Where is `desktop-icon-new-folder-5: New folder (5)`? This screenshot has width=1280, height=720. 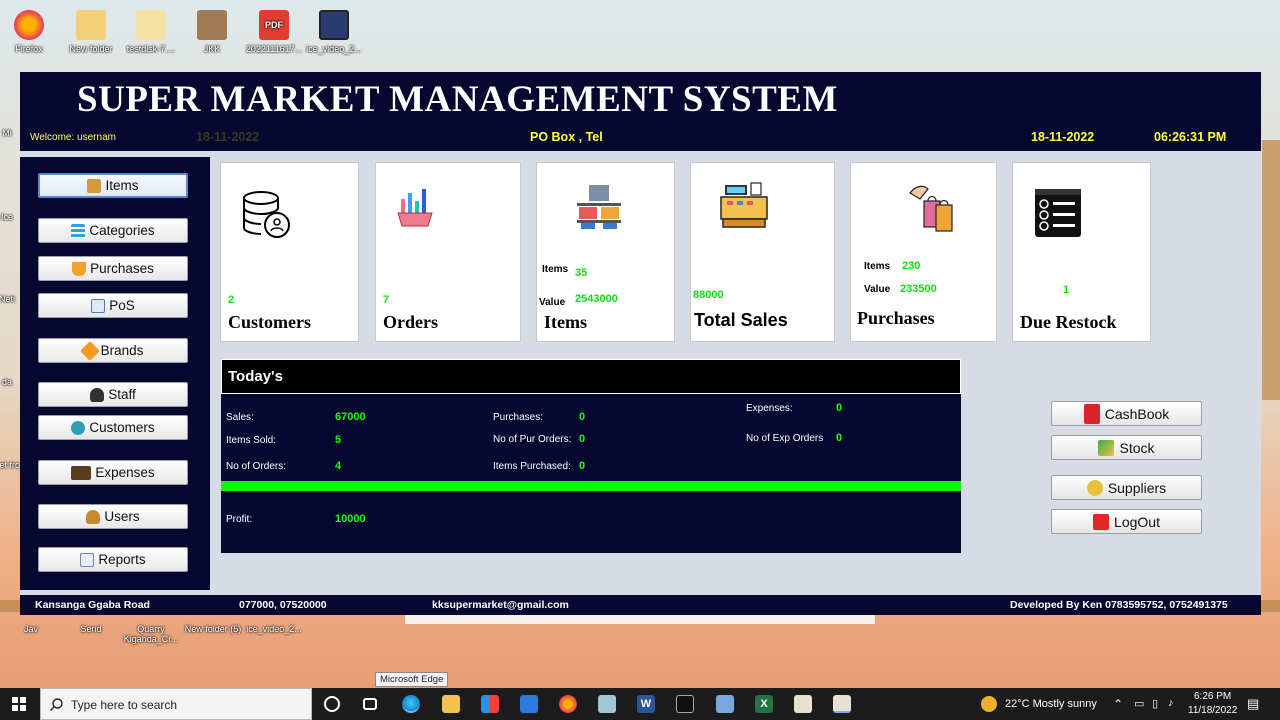
desktop-icon-new-folder-5: New folder (5) is located at coordinates (213, 629).